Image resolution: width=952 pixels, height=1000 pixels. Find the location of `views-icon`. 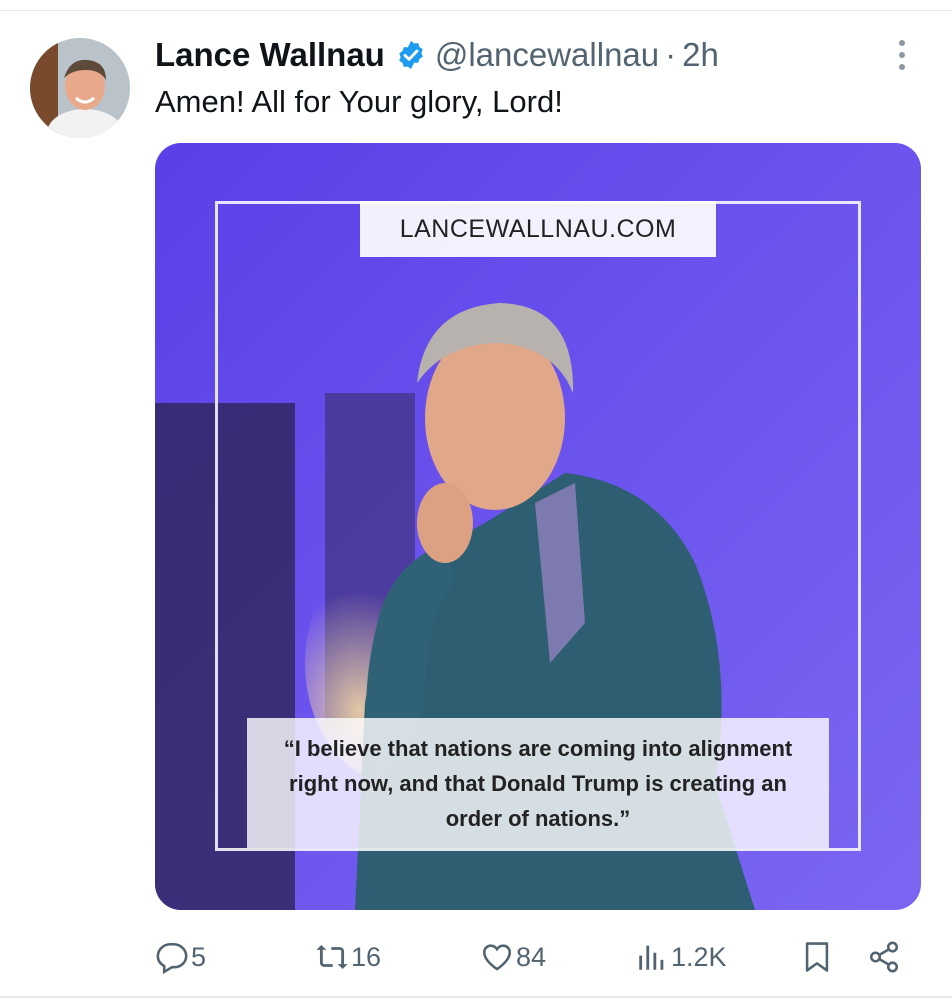

views-icon is located at coordinates (651, 957).